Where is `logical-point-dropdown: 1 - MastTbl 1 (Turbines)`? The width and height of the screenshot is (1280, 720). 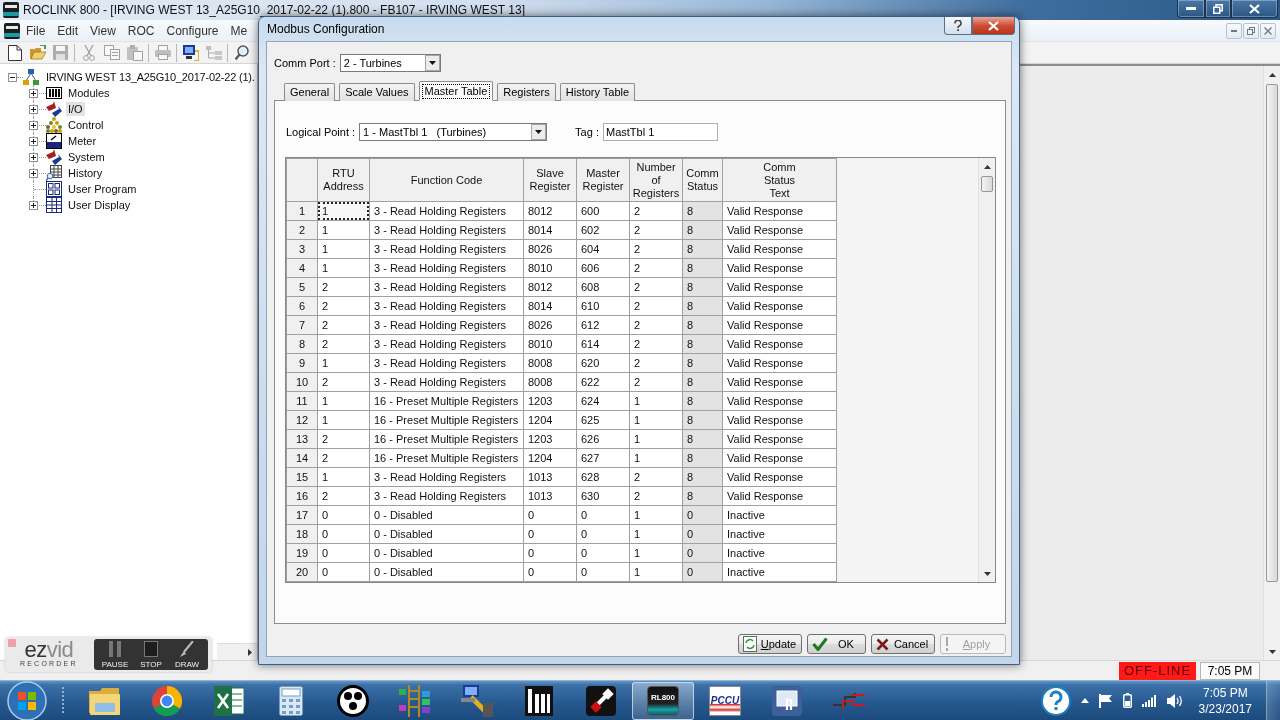 logical-point-dropdown: 1 - MastTbl 1 (Turbines) is located at coordinates (453, 132).